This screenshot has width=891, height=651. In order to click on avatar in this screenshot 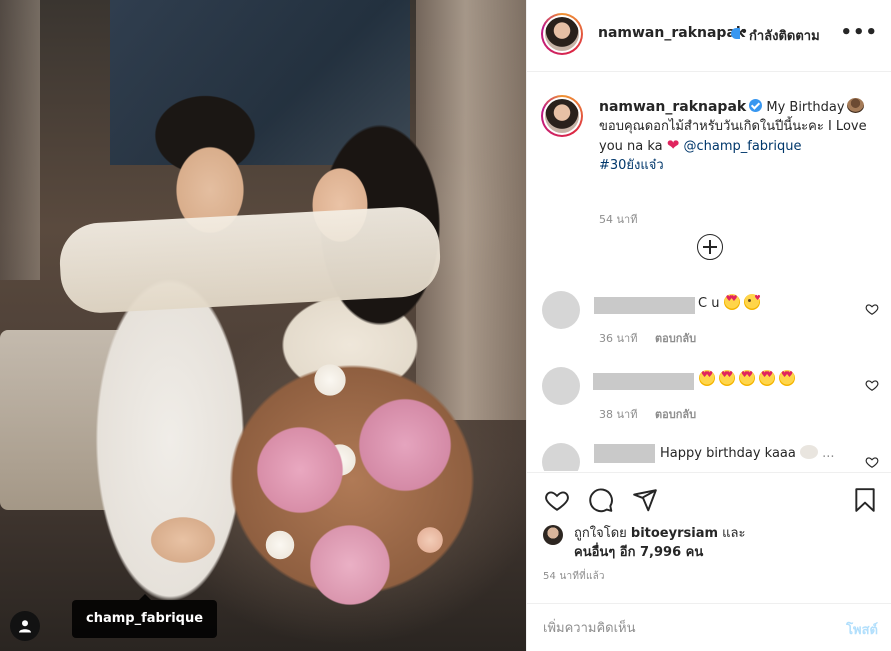, I will do `click(562, 34)`.